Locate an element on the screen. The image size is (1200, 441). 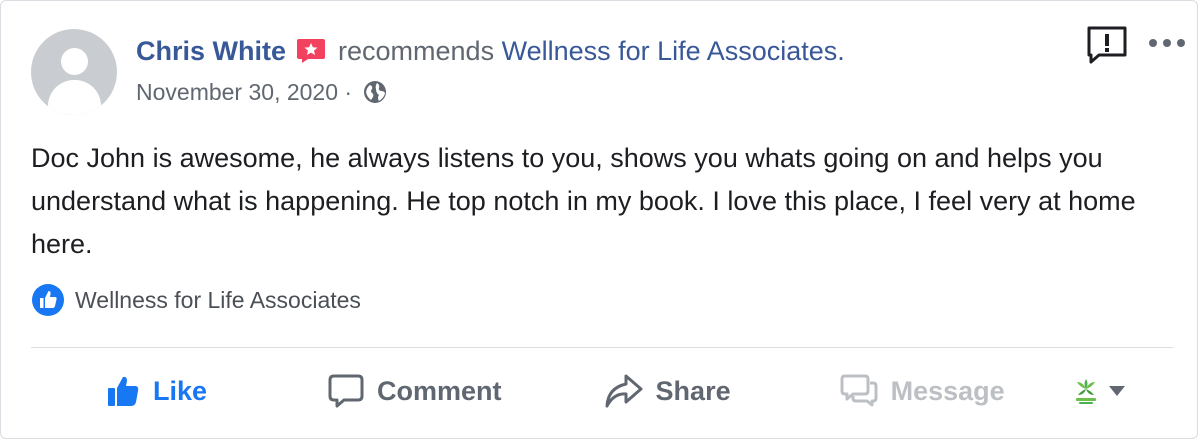
message-label: Message is located at coordinates (947, 390).